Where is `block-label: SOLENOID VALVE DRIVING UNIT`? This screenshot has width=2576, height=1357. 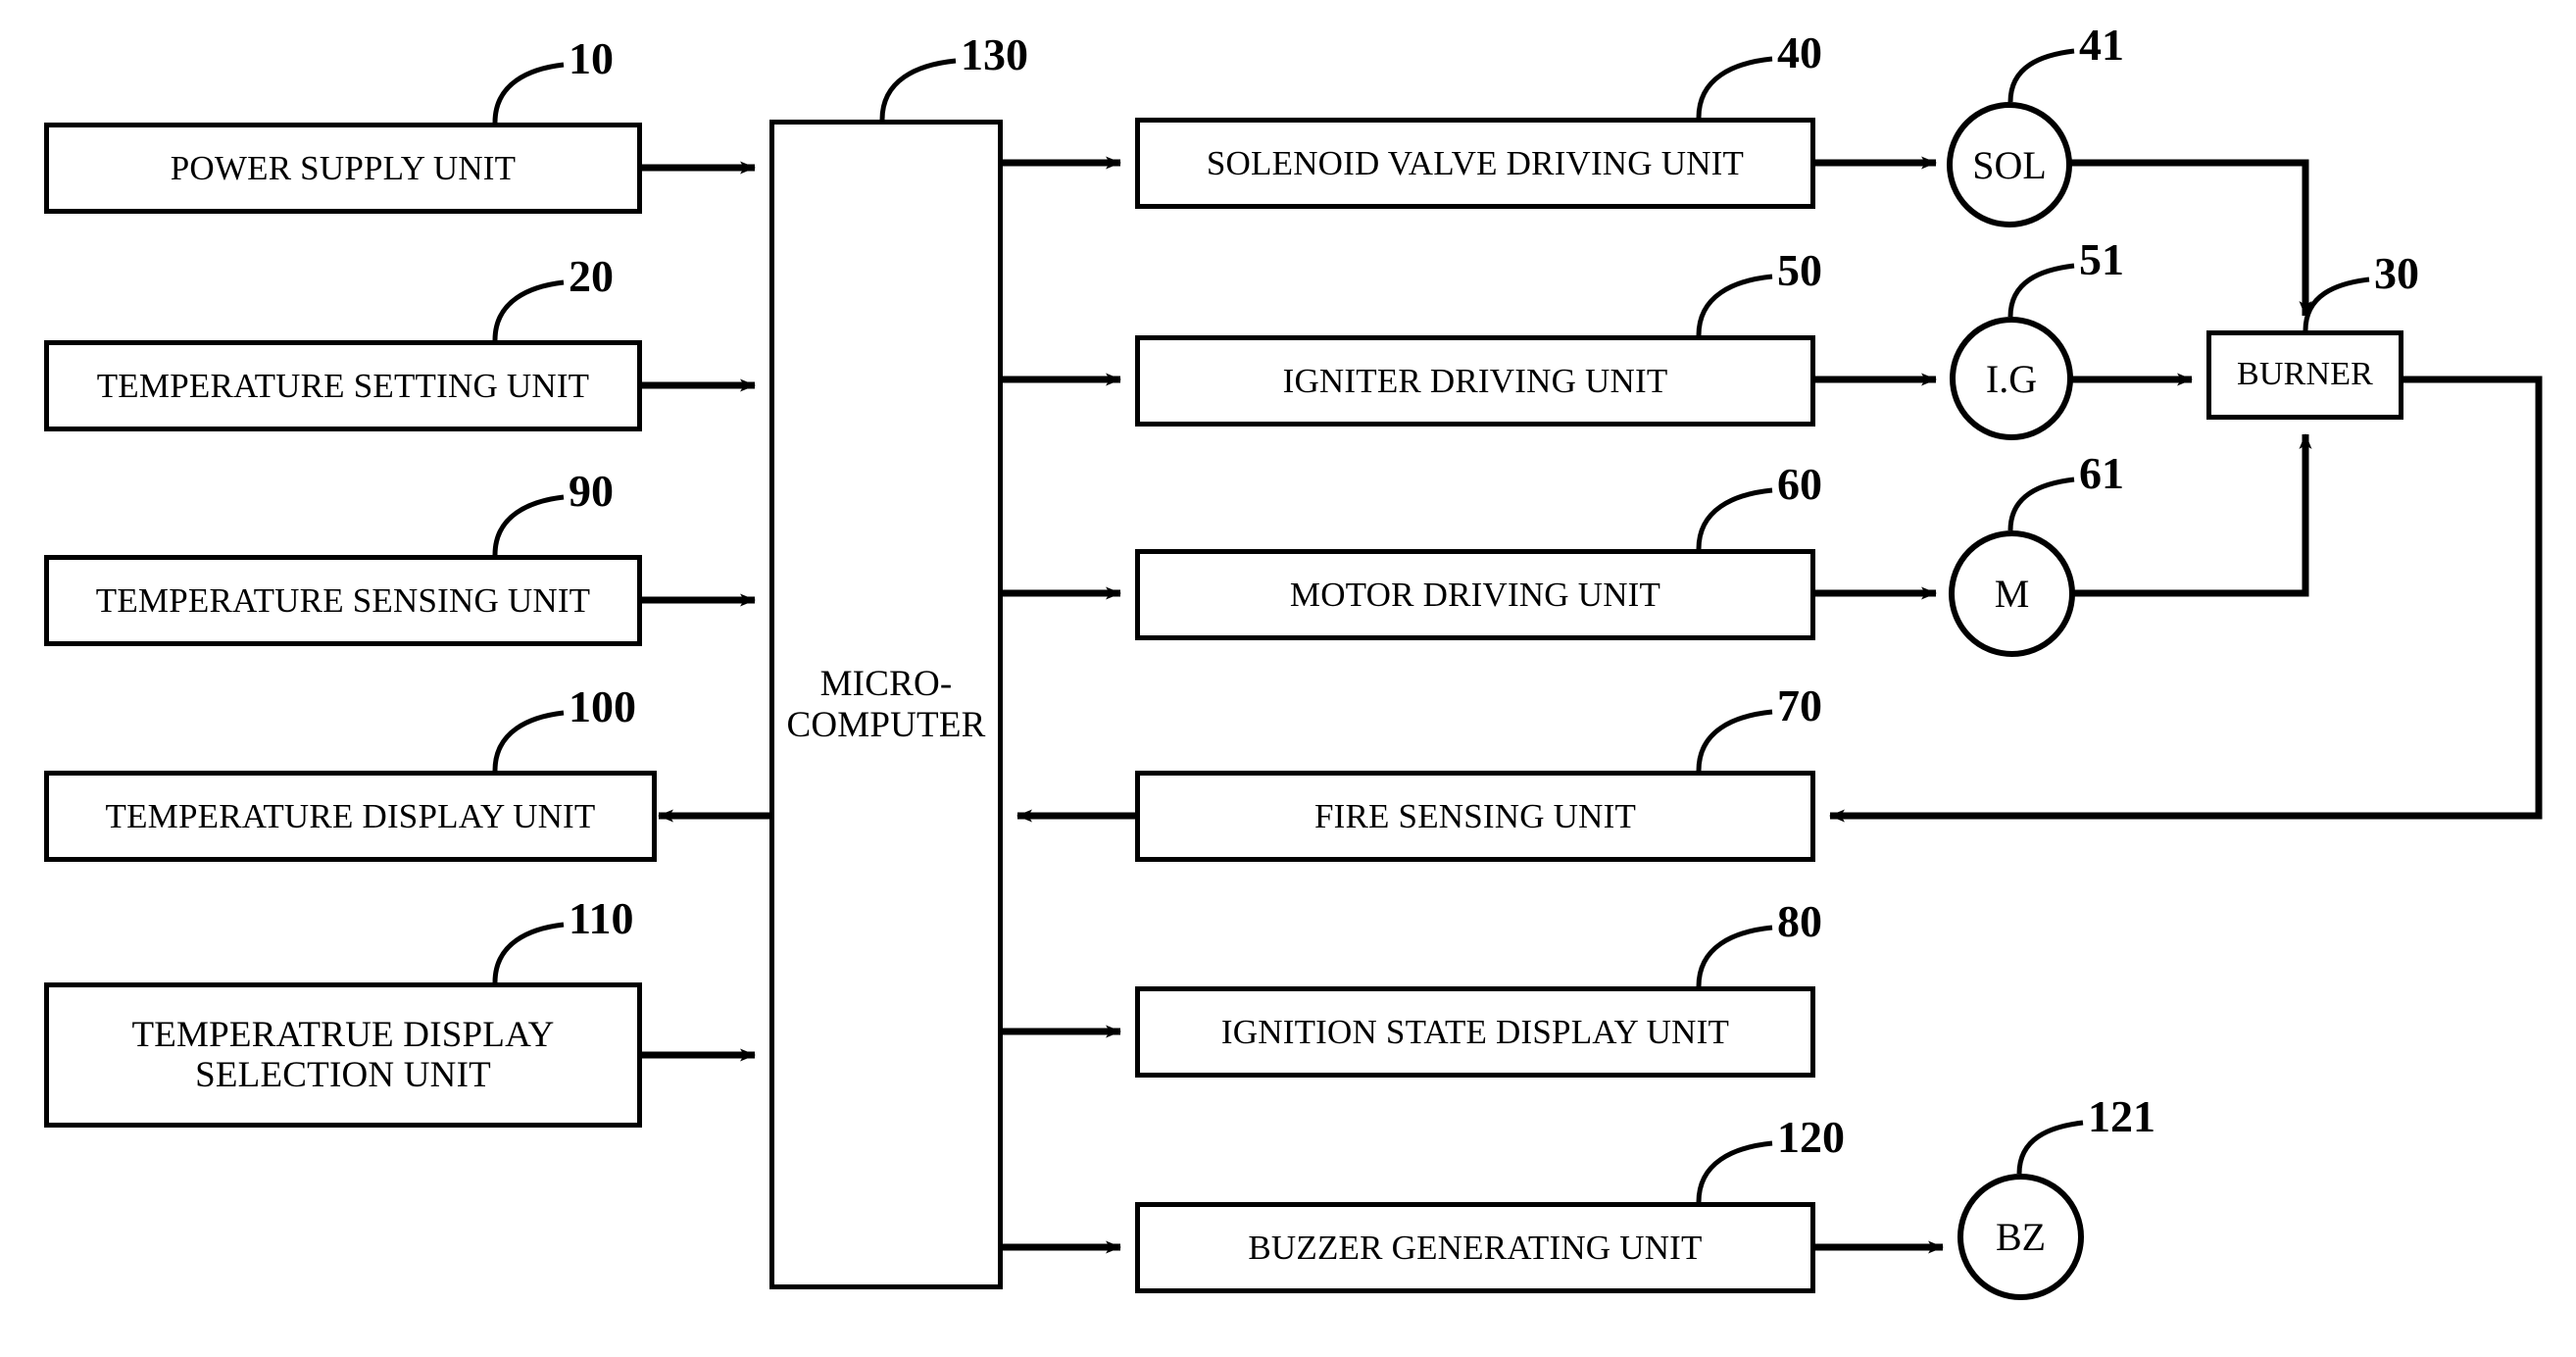 block-label: SOLENOID VALVE DRIVING UNIT is located at coordinates (1475, 162).